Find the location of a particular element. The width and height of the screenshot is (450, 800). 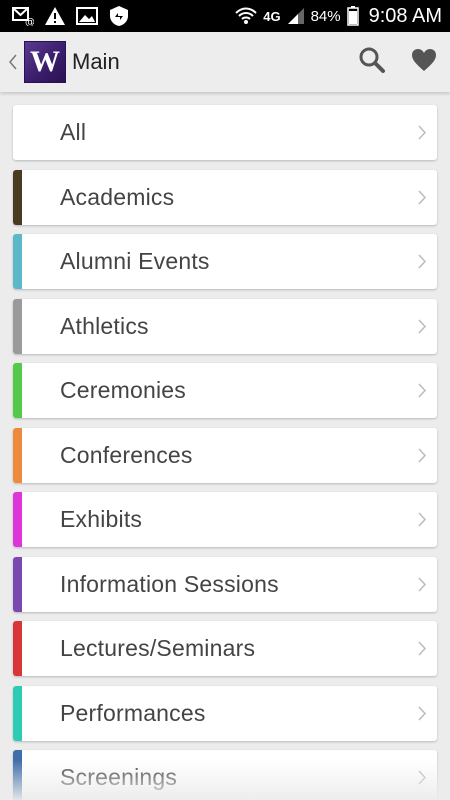

action-bar: W Main is located at coordinates (225, 62).